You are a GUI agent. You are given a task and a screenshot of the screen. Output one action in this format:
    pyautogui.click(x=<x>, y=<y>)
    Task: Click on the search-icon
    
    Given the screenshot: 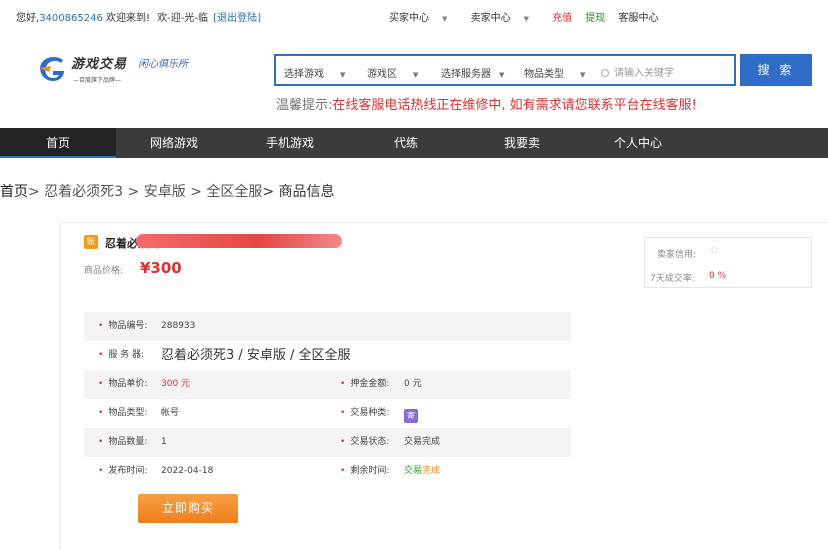 What is the action you would take?
    pyautogui.click(x=605, y=73)
    